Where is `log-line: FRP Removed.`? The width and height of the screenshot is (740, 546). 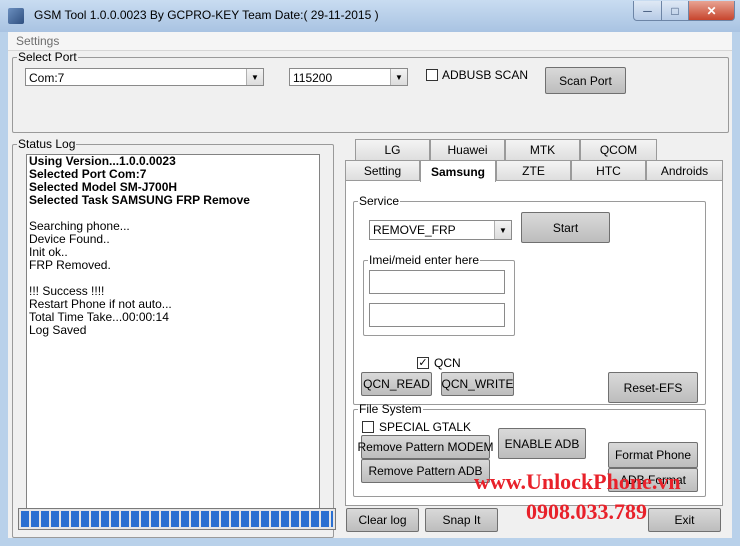
log-line: FRP Removed. is located at coordinates (70, 265).